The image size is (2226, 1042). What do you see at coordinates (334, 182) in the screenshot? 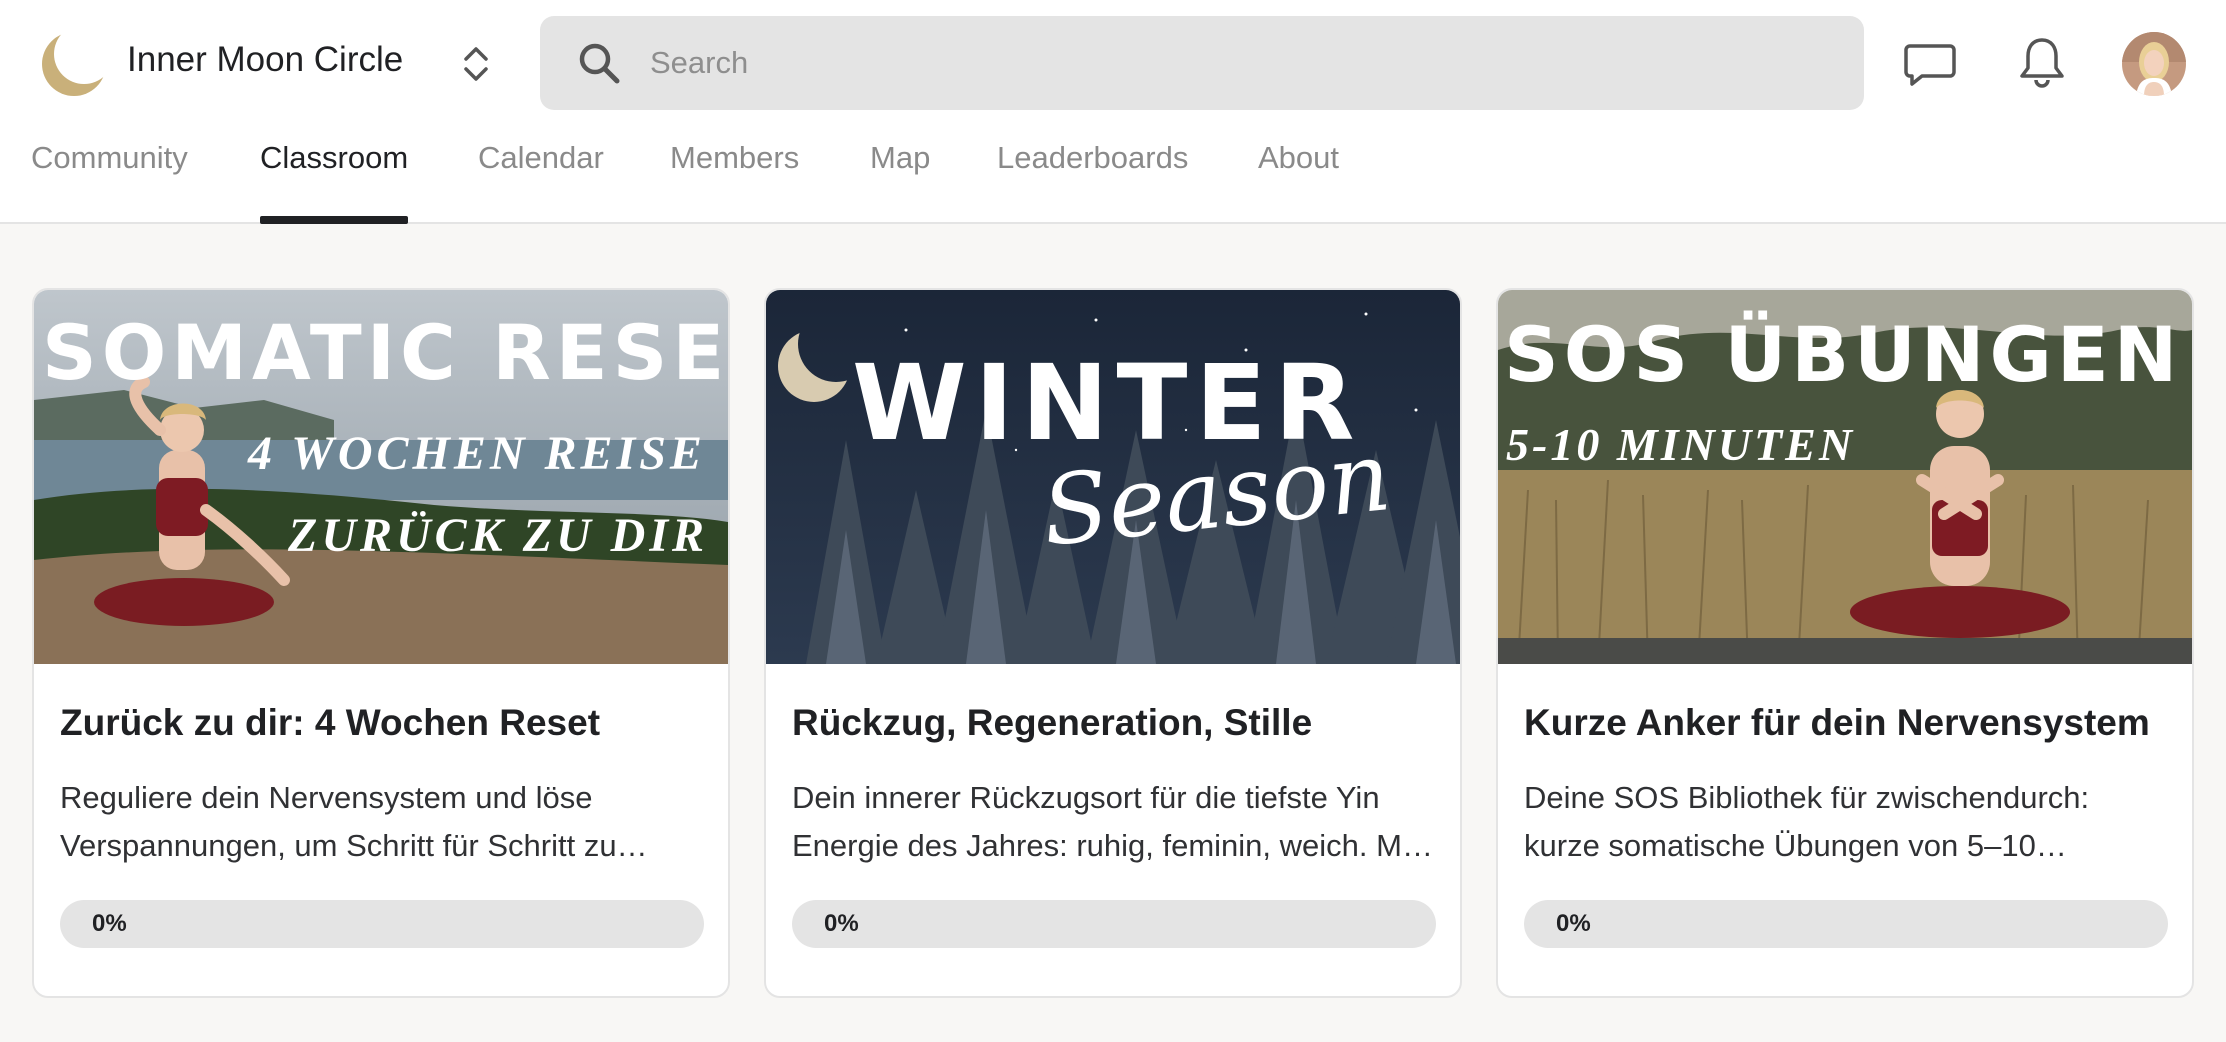
I see `tab-classroom: Classroom` at bounding box center [334, 182].